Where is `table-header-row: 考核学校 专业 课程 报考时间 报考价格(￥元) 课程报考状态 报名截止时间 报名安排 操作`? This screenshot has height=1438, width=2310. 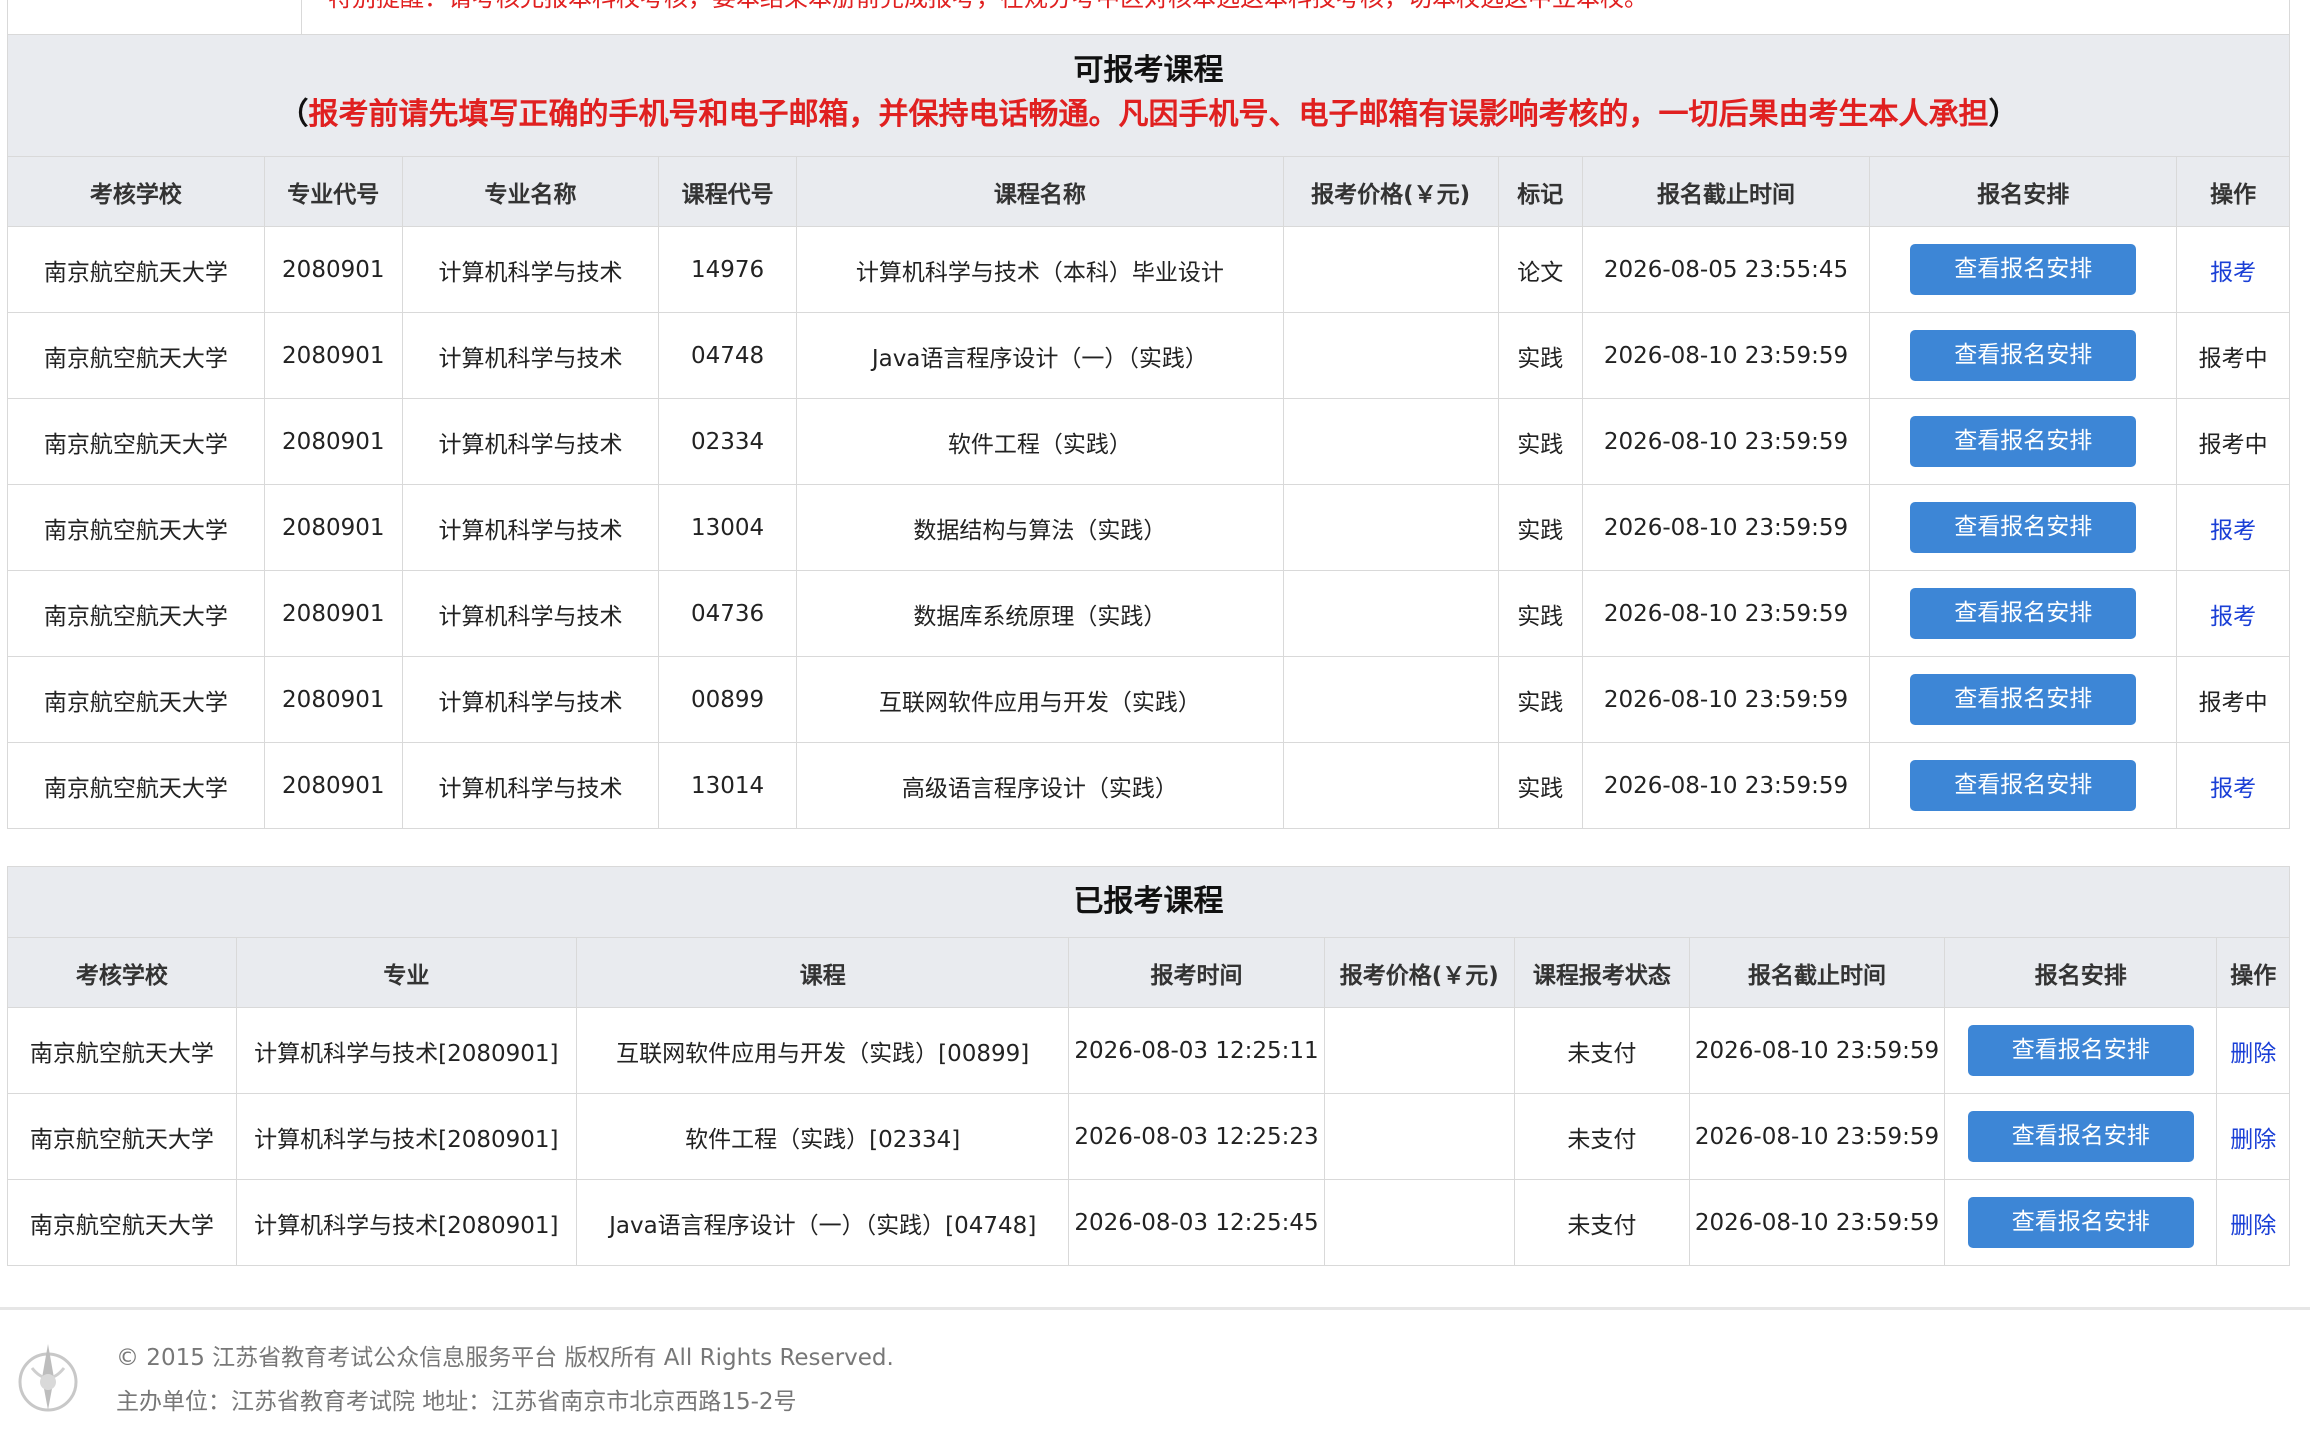 table-header-row: 考核学校 专业 课程 报考时间 报考价格(￥元) 课程报考状态 报名截止时间 报名安排 操作 is located at coordinates (1148, 973).